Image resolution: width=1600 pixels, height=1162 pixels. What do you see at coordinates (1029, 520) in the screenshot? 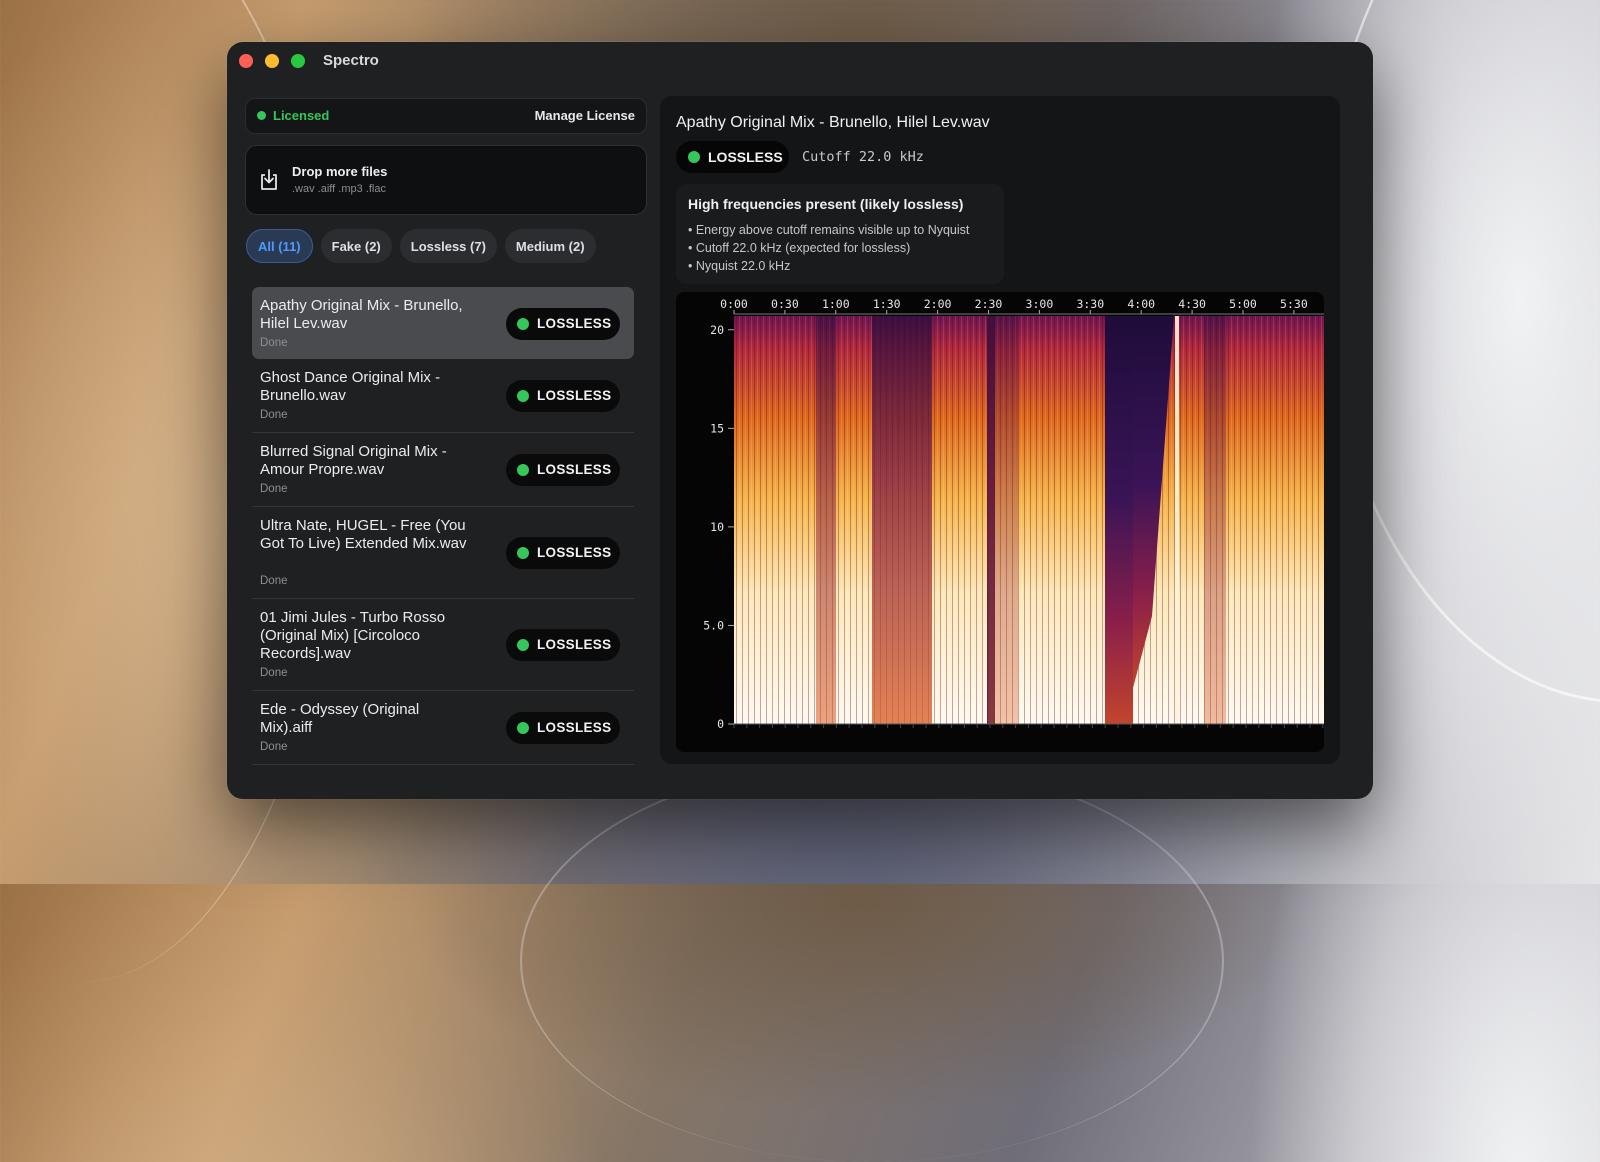
I see `spectrogram-plot` at bounding box center [1029, 520].